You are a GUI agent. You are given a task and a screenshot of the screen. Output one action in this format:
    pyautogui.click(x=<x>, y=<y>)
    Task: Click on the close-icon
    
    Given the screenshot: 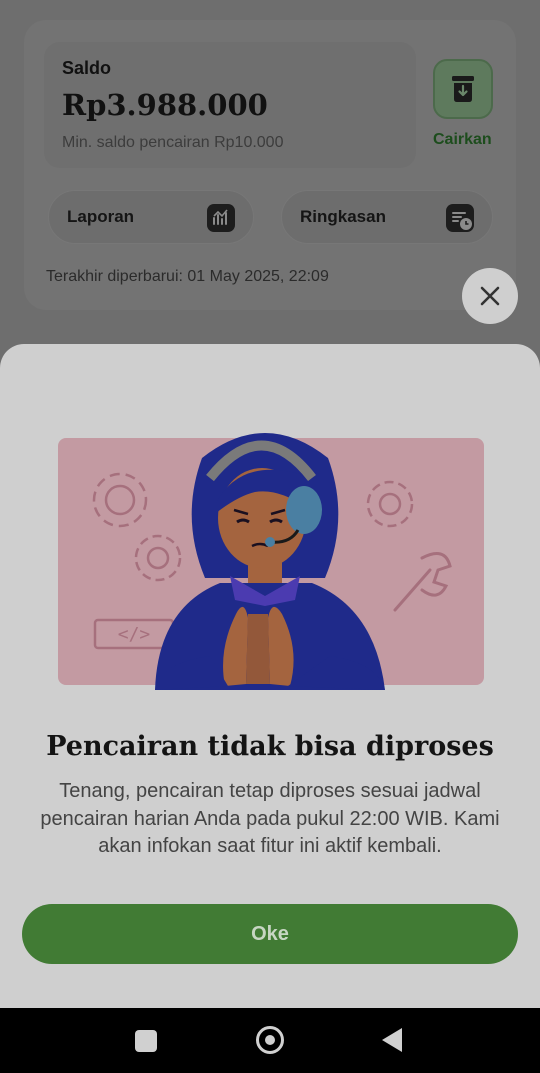 What is the action you would take?
    pyautogui.click(x=490, y=296)
    